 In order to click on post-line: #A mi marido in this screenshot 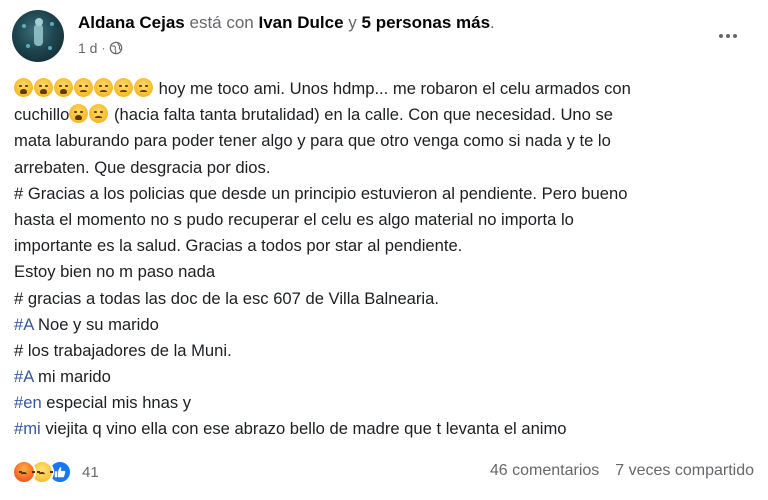, I will do `click(384, 377)`.